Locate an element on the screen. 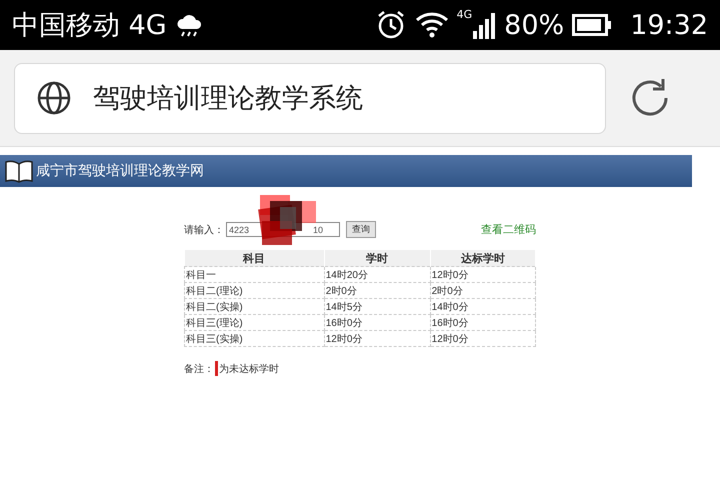  note-text: 为未达标学时 is located at coordinates (249, 369).